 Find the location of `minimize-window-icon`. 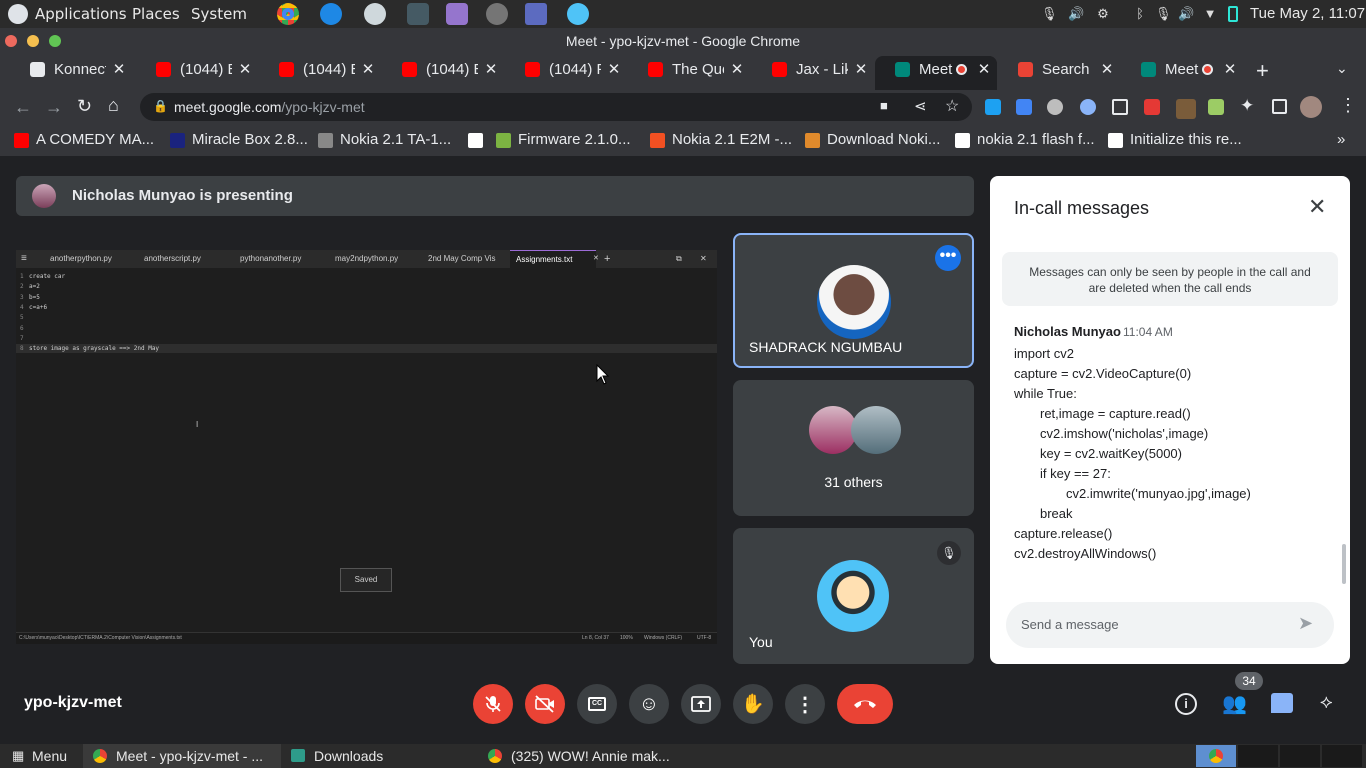

minimize-window-icon is located at coordinates (33, 41).